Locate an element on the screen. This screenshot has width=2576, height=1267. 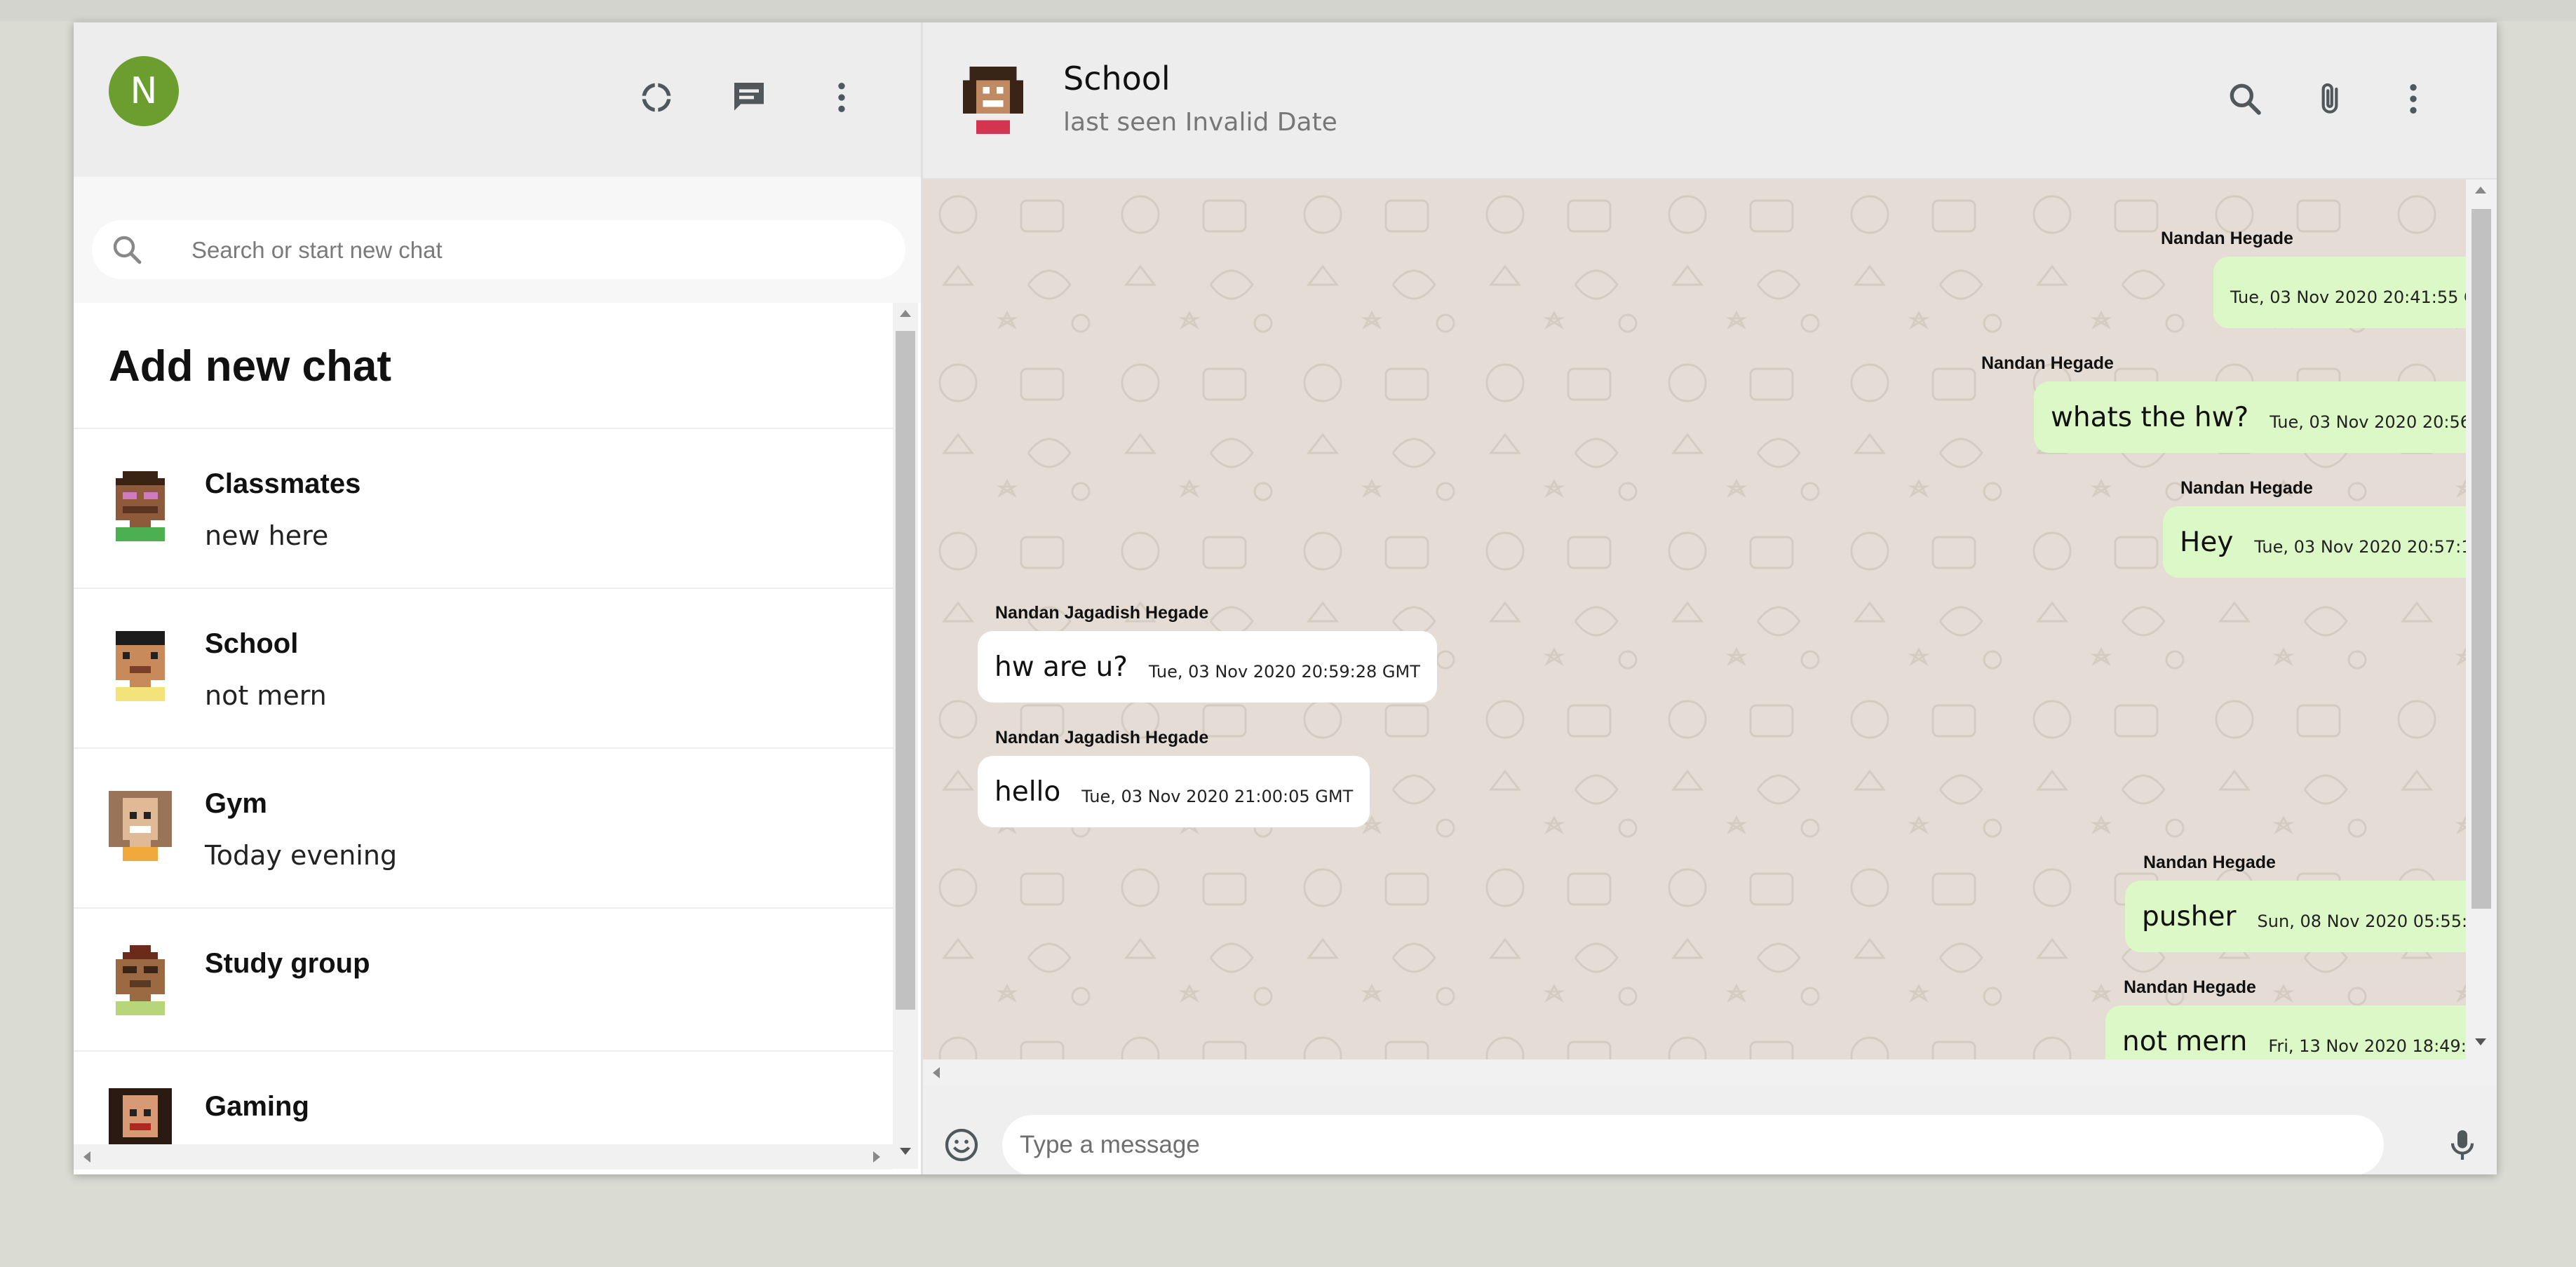
chat-footer is located at coordinates (1710, 1130).